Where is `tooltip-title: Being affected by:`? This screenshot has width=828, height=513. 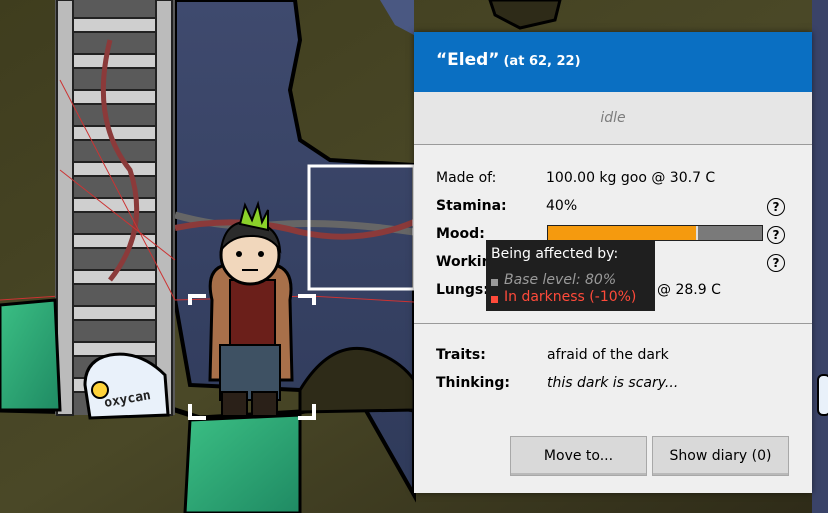
tooltip-title: Being affected by: is located at coordinates (555, 254).